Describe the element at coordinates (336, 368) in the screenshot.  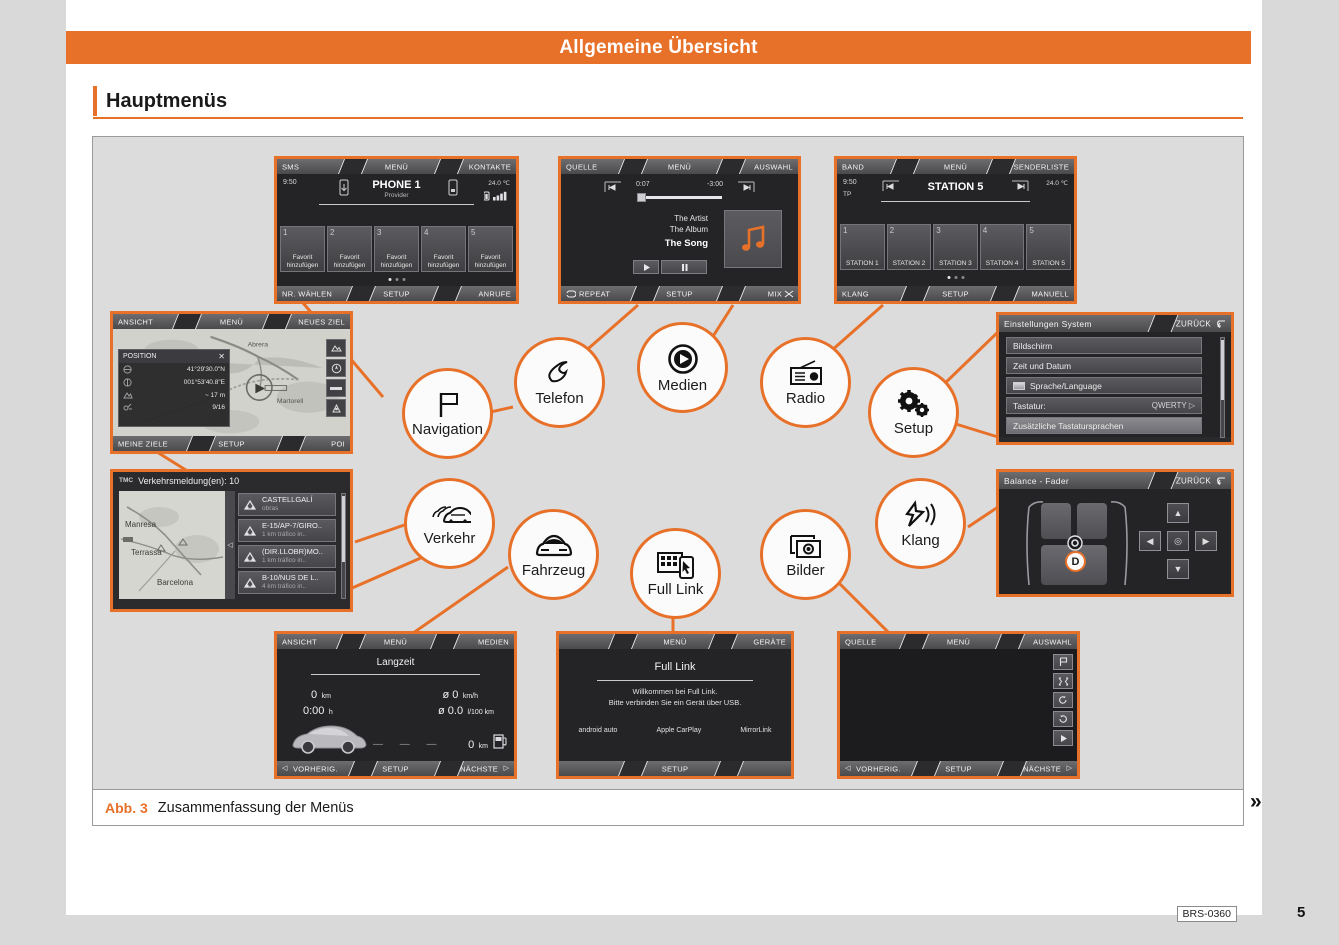
I see `nav-compass-button` at that location.